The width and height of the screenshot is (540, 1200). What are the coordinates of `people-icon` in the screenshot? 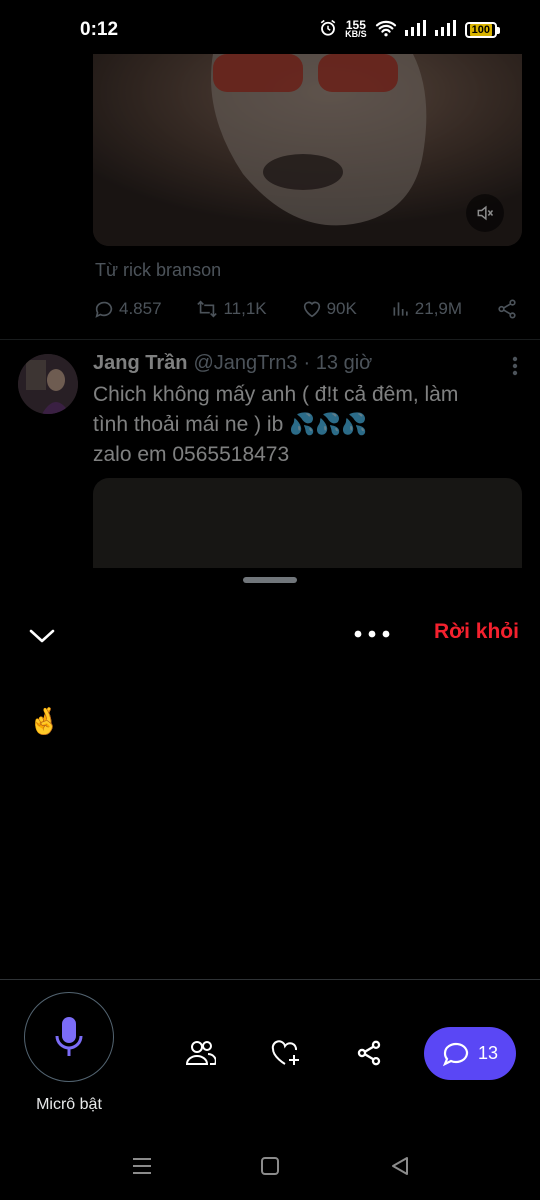 It's located at (201, 1053).